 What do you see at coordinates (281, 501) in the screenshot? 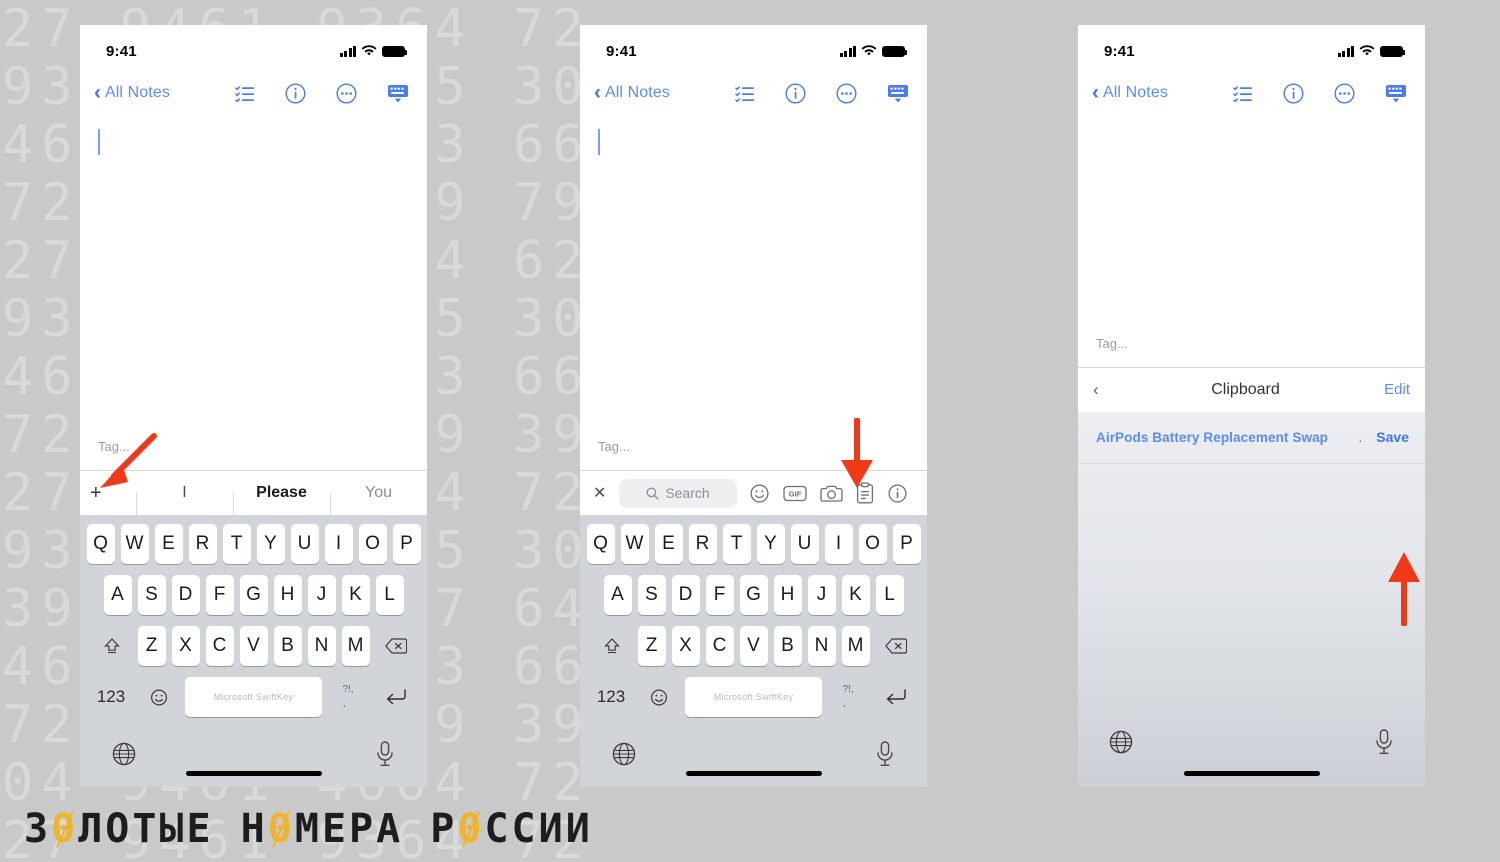
I see `suggestion-word-2: Please` at bounding box center [281, 501].